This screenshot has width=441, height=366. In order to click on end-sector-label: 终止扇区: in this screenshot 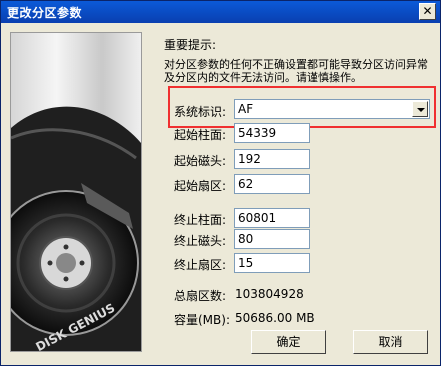, I will do `click(200, 265)`.